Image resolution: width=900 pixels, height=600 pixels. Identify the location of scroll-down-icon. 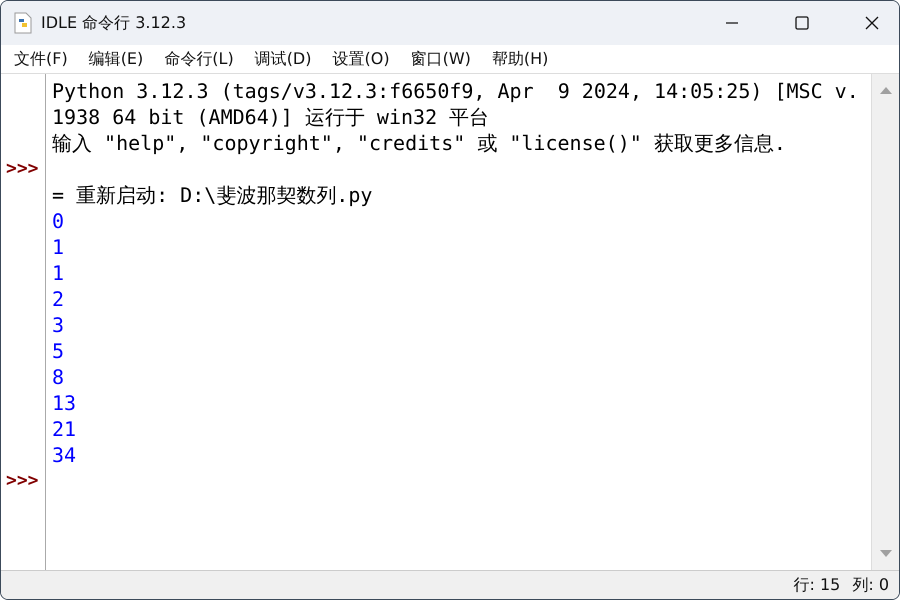
(886, 554).